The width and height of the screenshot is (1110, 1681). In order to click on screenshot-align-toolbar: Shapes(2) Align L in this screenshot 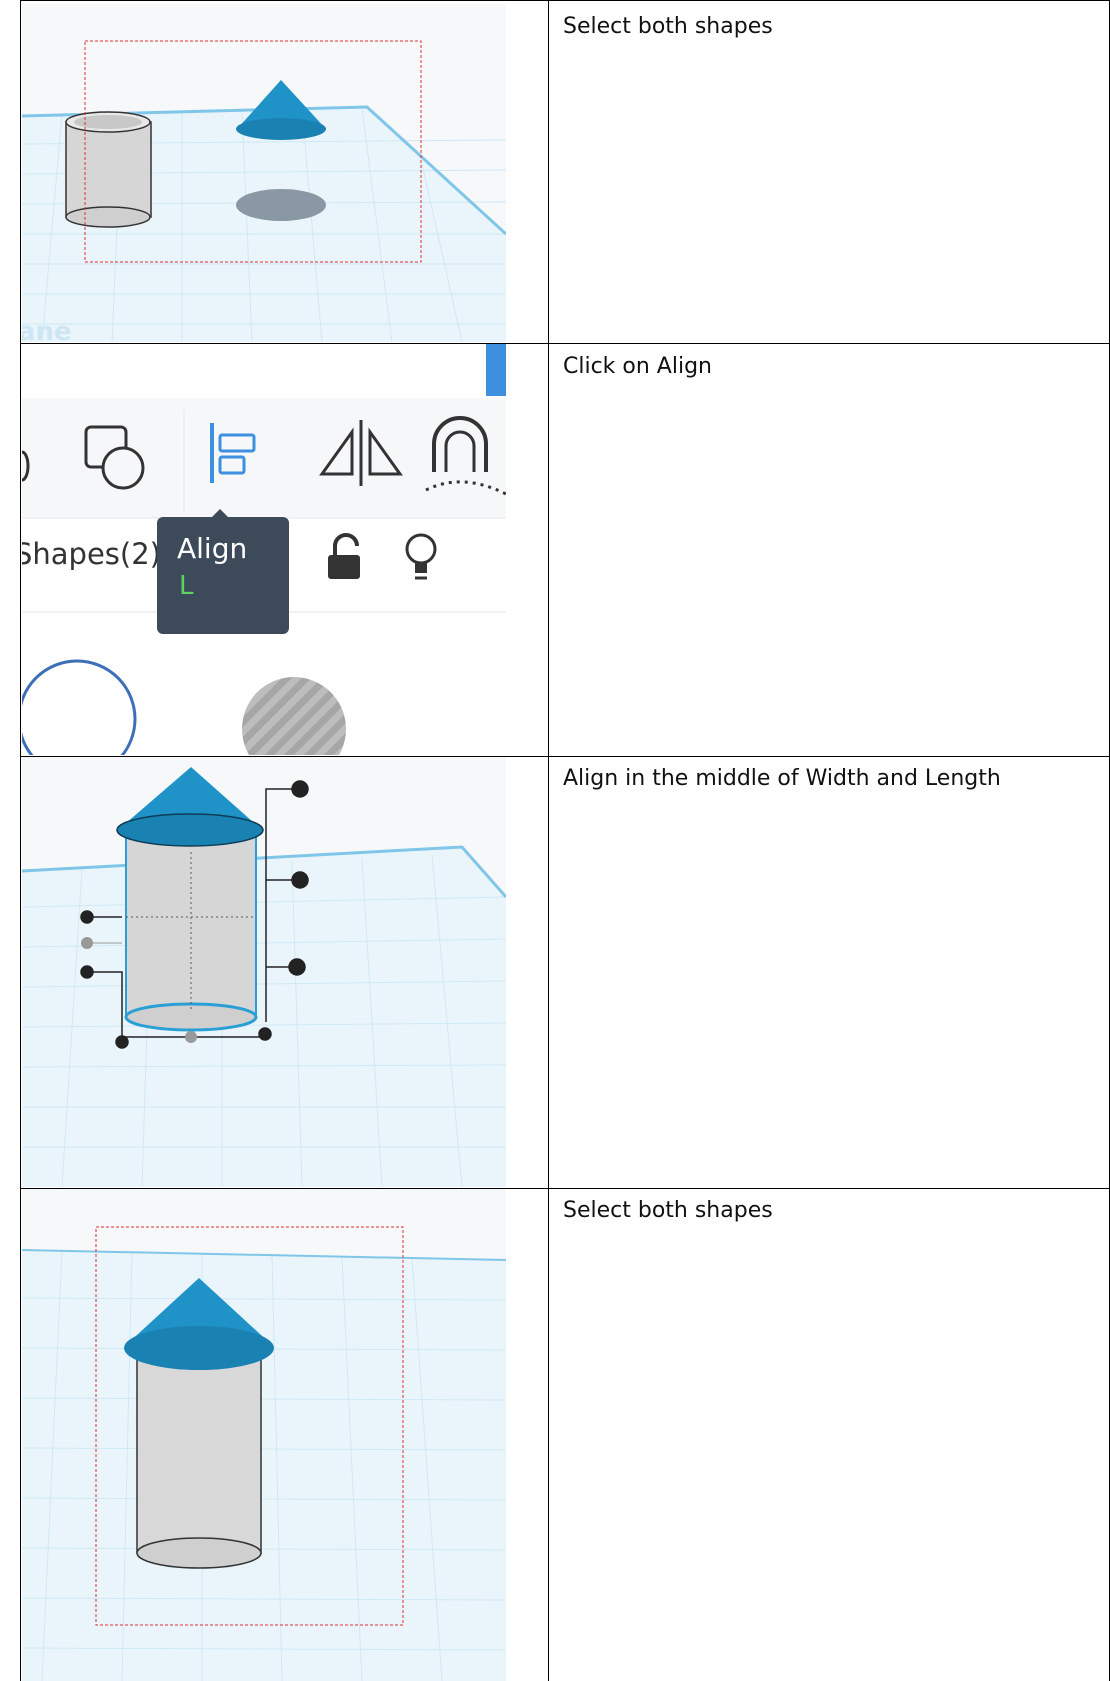, I will do `click(264, 549)`.